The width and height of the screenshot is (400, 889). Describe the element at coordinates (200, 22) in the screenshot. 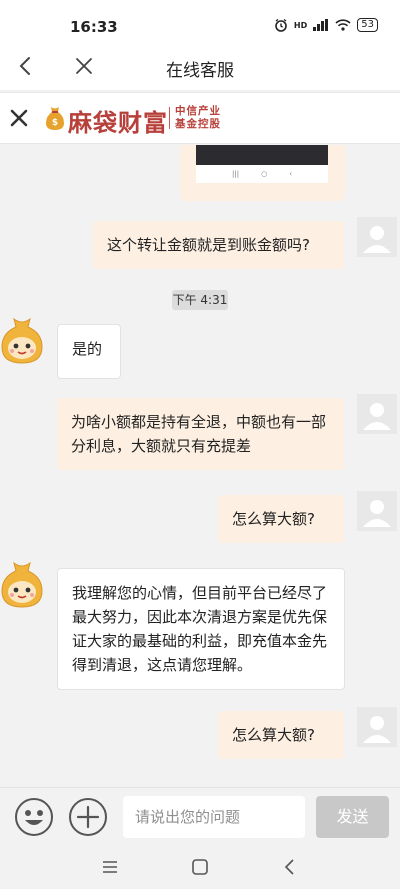

I see `status-bar: 16:33 HD 53` at that location.